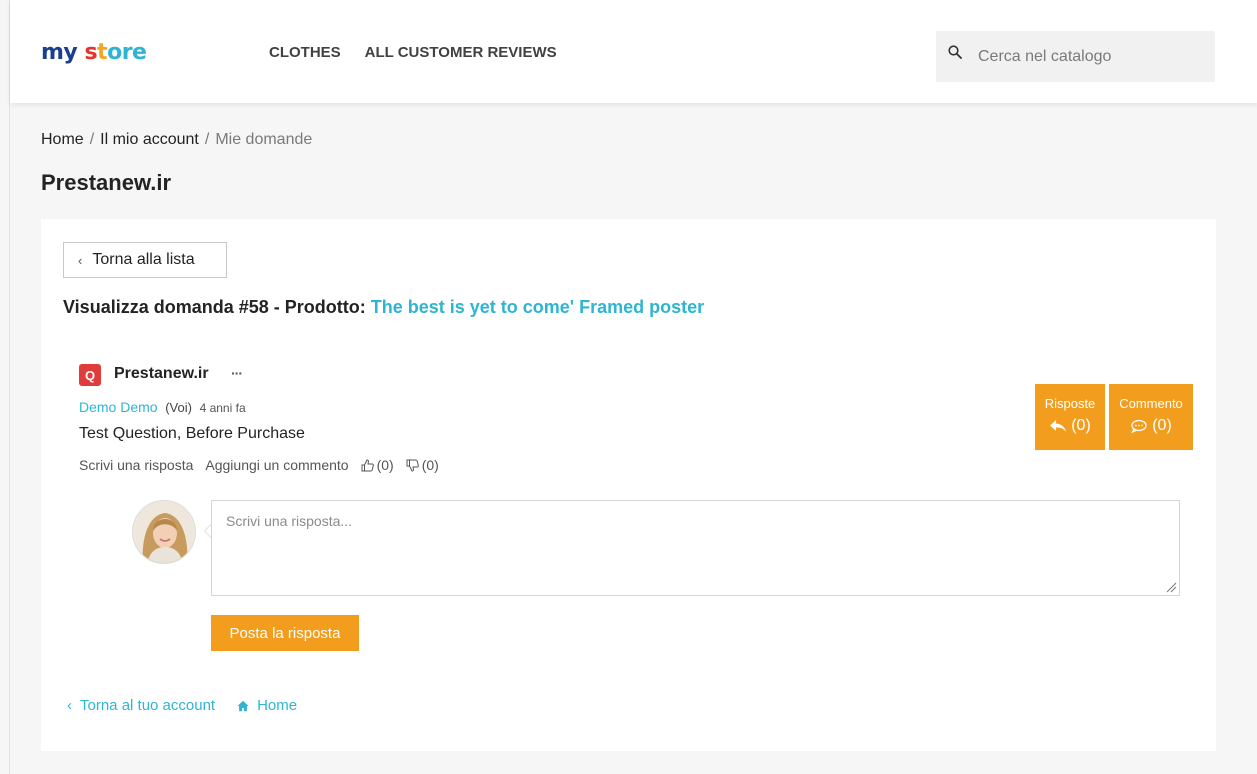  I want to click on question-badge: Q, so click(90, 375).